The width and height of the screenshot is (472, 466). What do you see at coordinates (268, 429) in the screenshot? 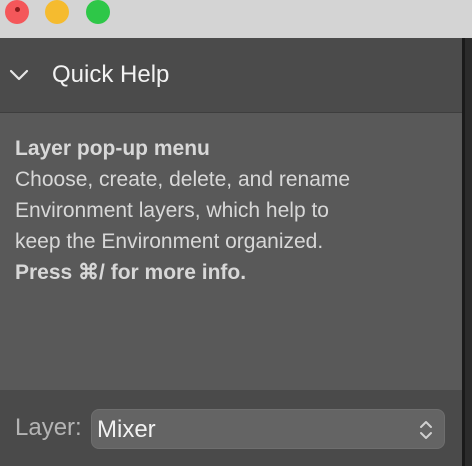
I see `layer-popup-menu: Mixer` at bounding box center [268, 429].